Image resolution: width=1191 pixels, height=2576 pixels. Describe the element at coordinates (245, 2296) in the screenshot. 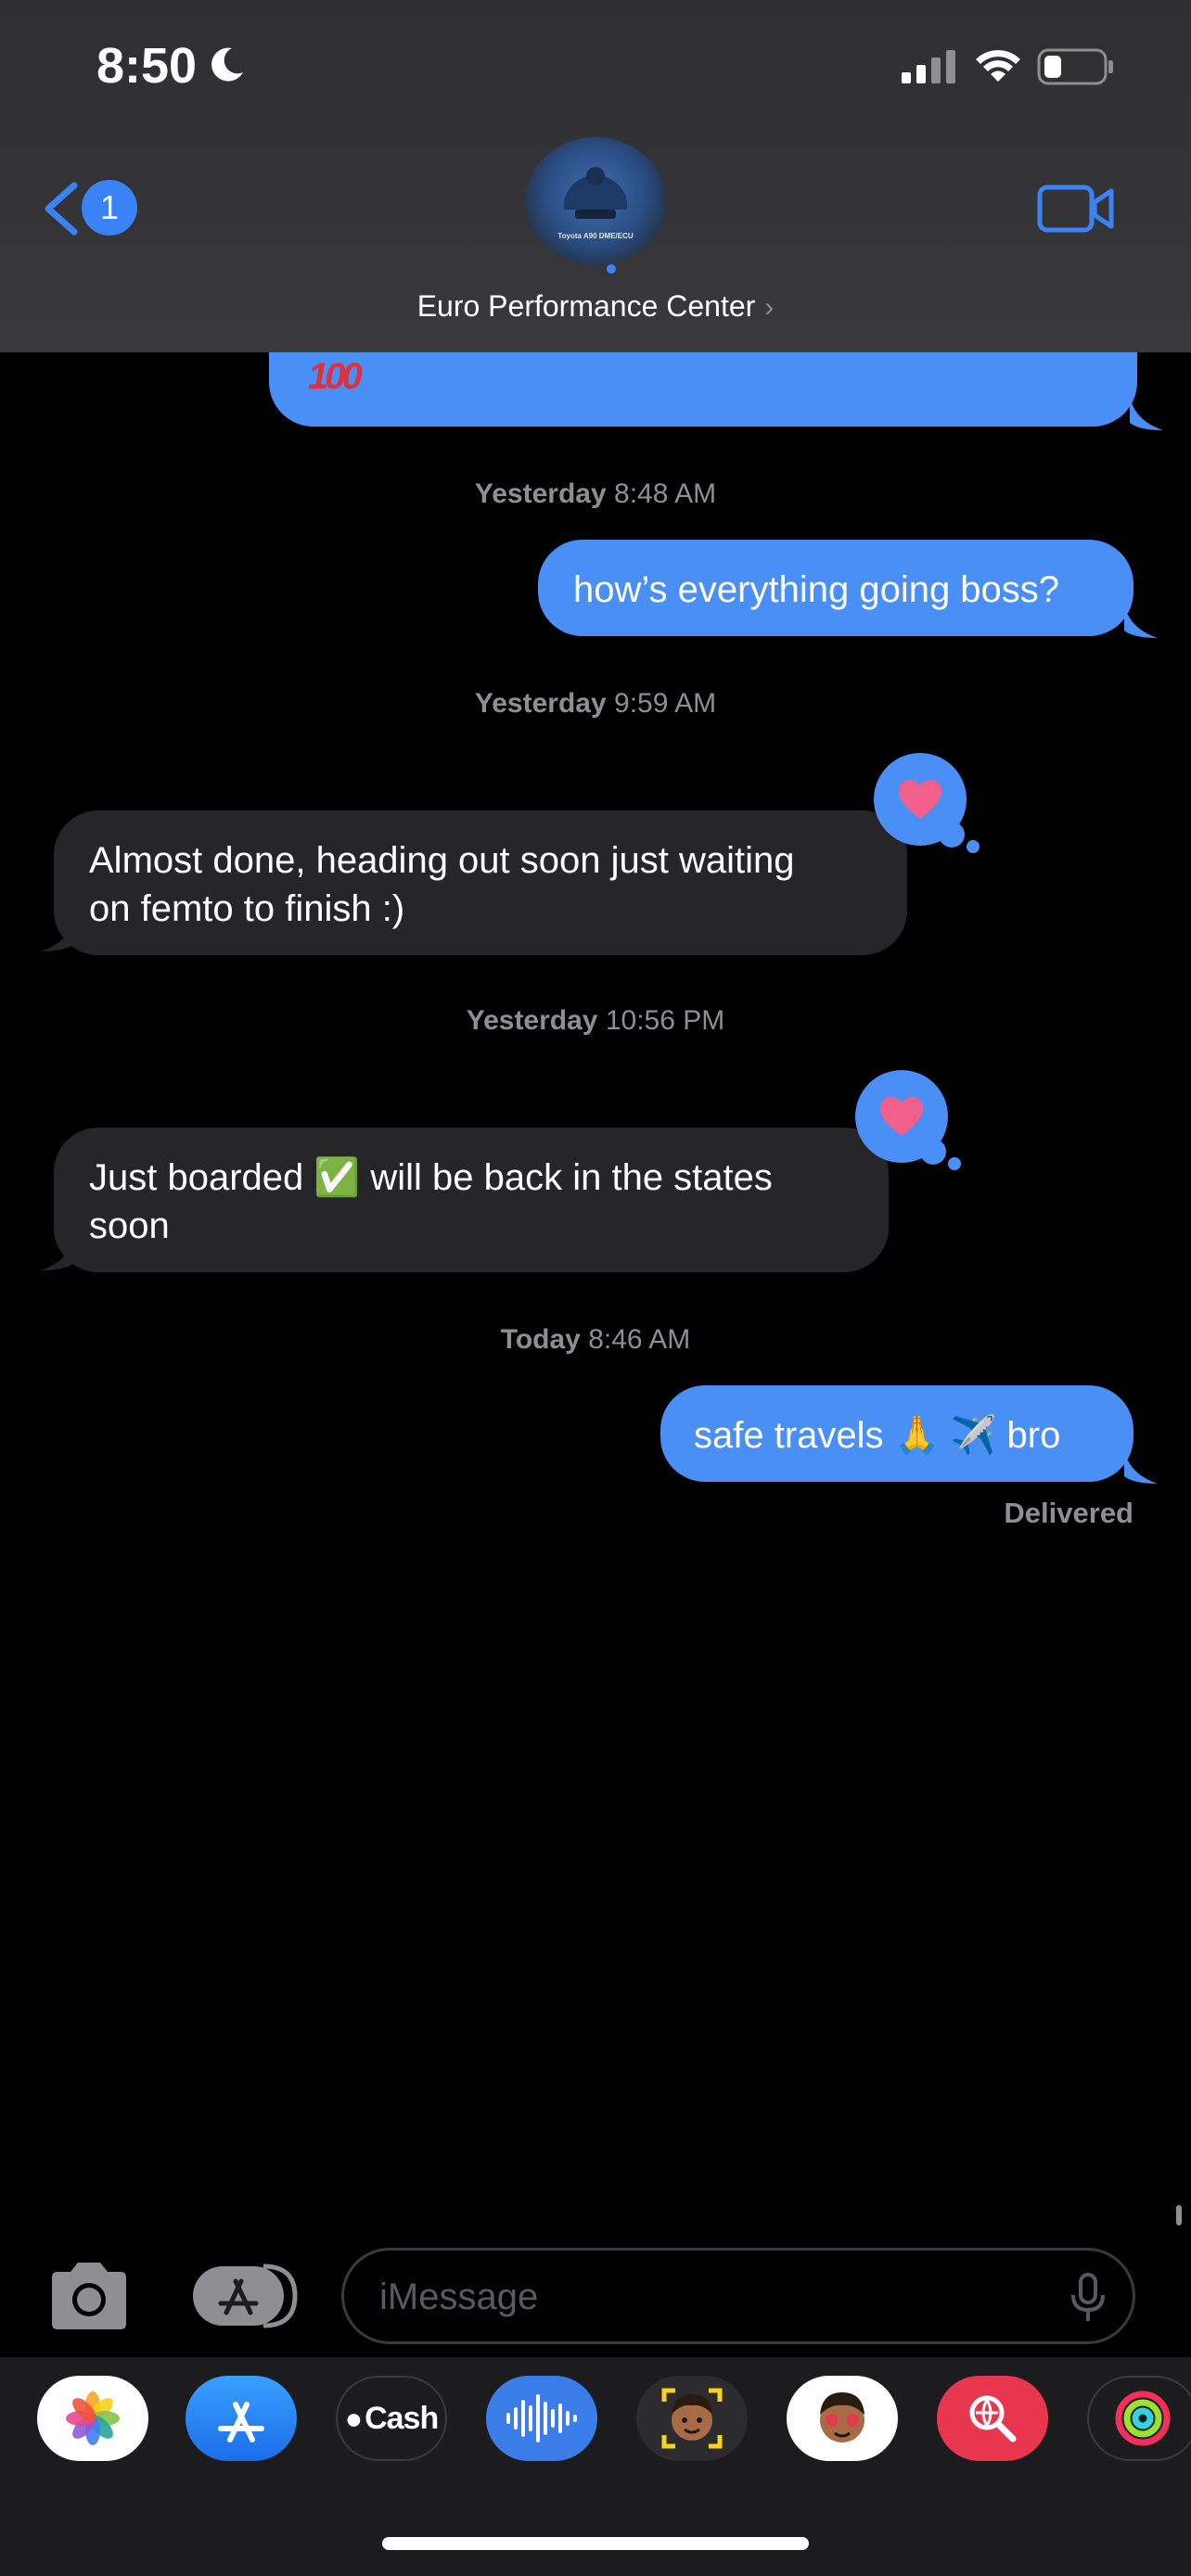

I see `app-store-apps-icon` at that location.